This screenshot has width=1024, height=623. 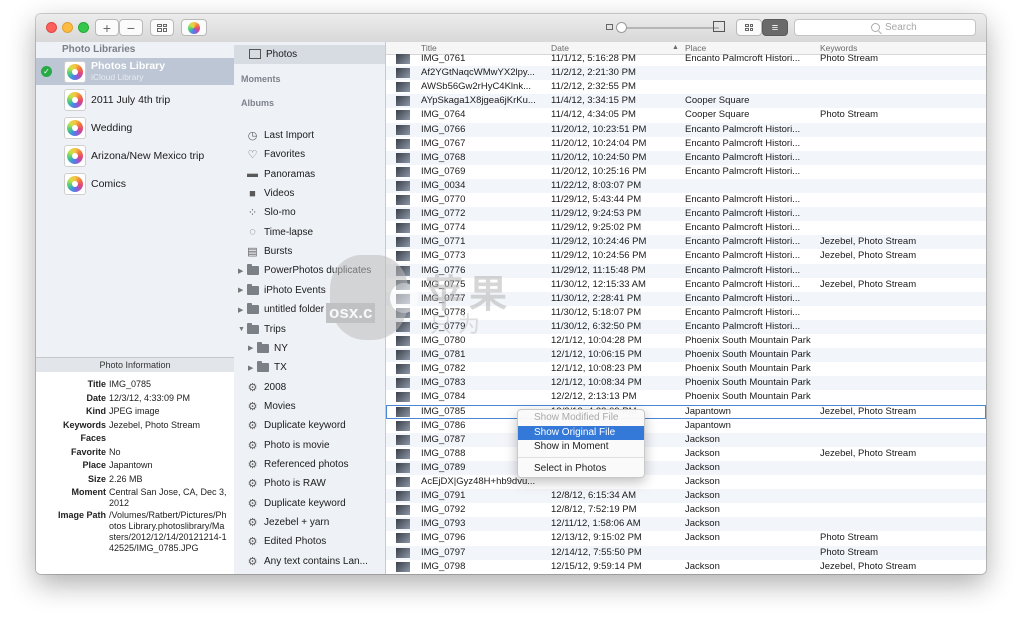 I want to click on sidebar-album-item: ▶ TX, so click(x=309, y=367).